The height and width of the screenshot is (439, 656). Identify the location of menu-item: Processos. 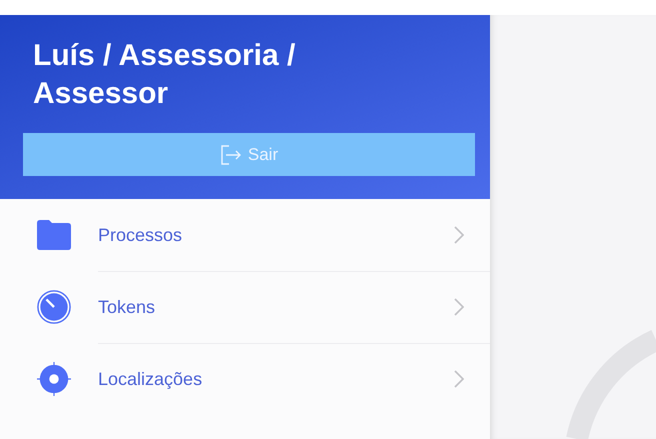
(245, 235).